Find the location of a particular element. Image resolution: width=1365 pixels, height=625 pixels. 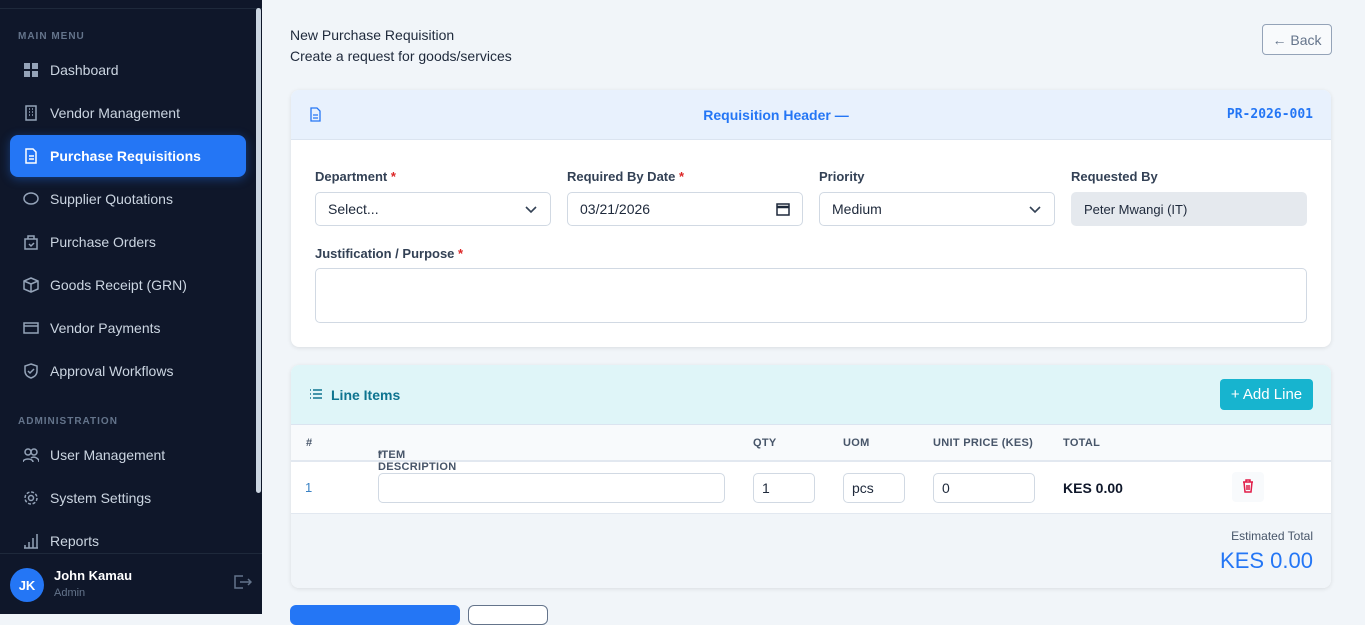

sidebar-item-label: Supplier Quotations is located at coordinates (111, 199).